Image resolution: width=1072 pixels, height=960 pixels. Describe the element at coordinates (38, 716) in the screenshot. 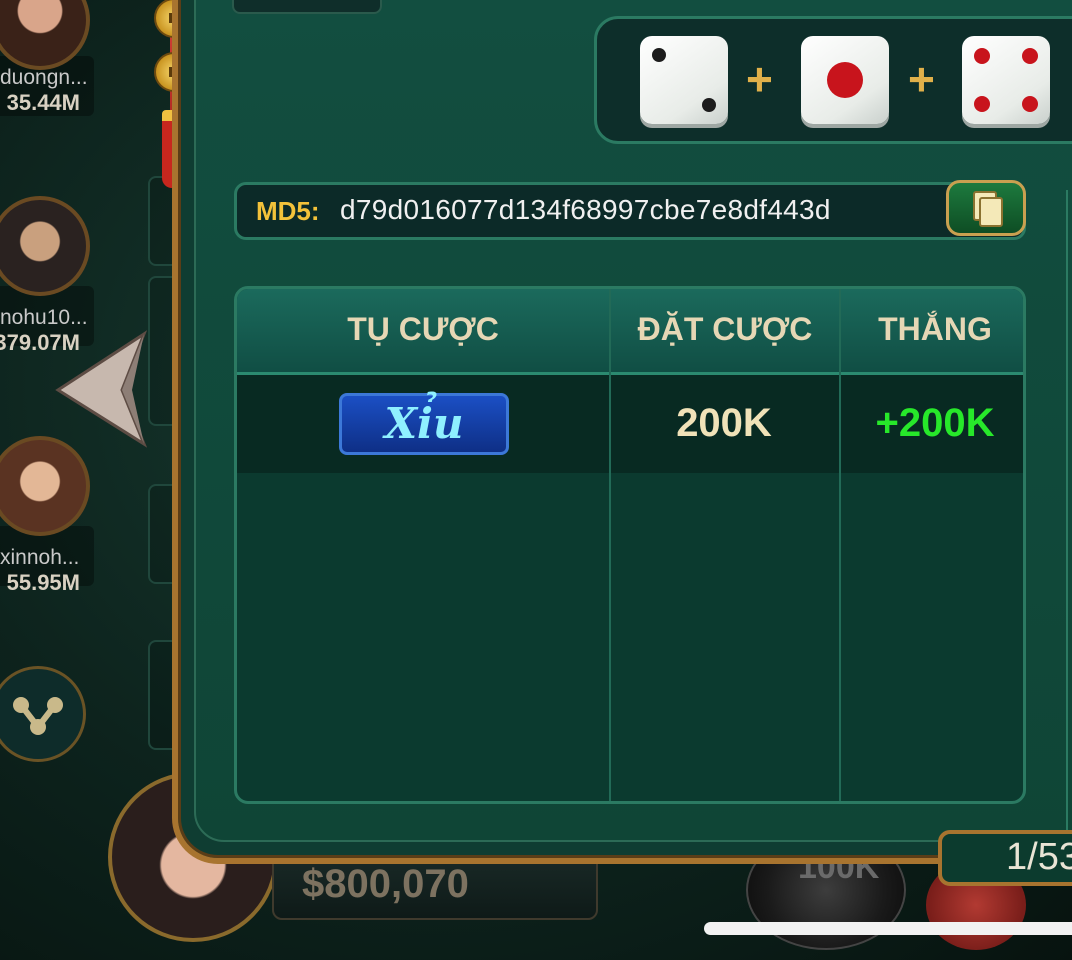

I see `network-icon` at that location.